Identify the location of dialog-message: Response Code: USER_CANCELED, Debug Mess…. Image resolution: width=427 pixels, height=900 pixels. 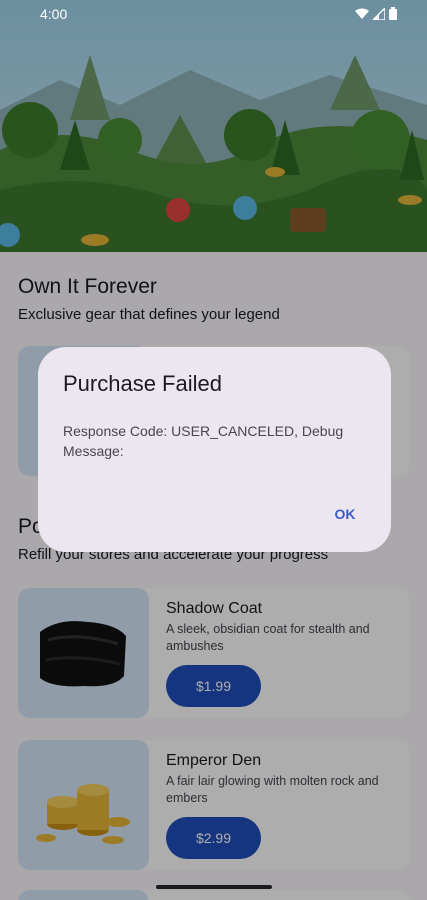
(203, 441).